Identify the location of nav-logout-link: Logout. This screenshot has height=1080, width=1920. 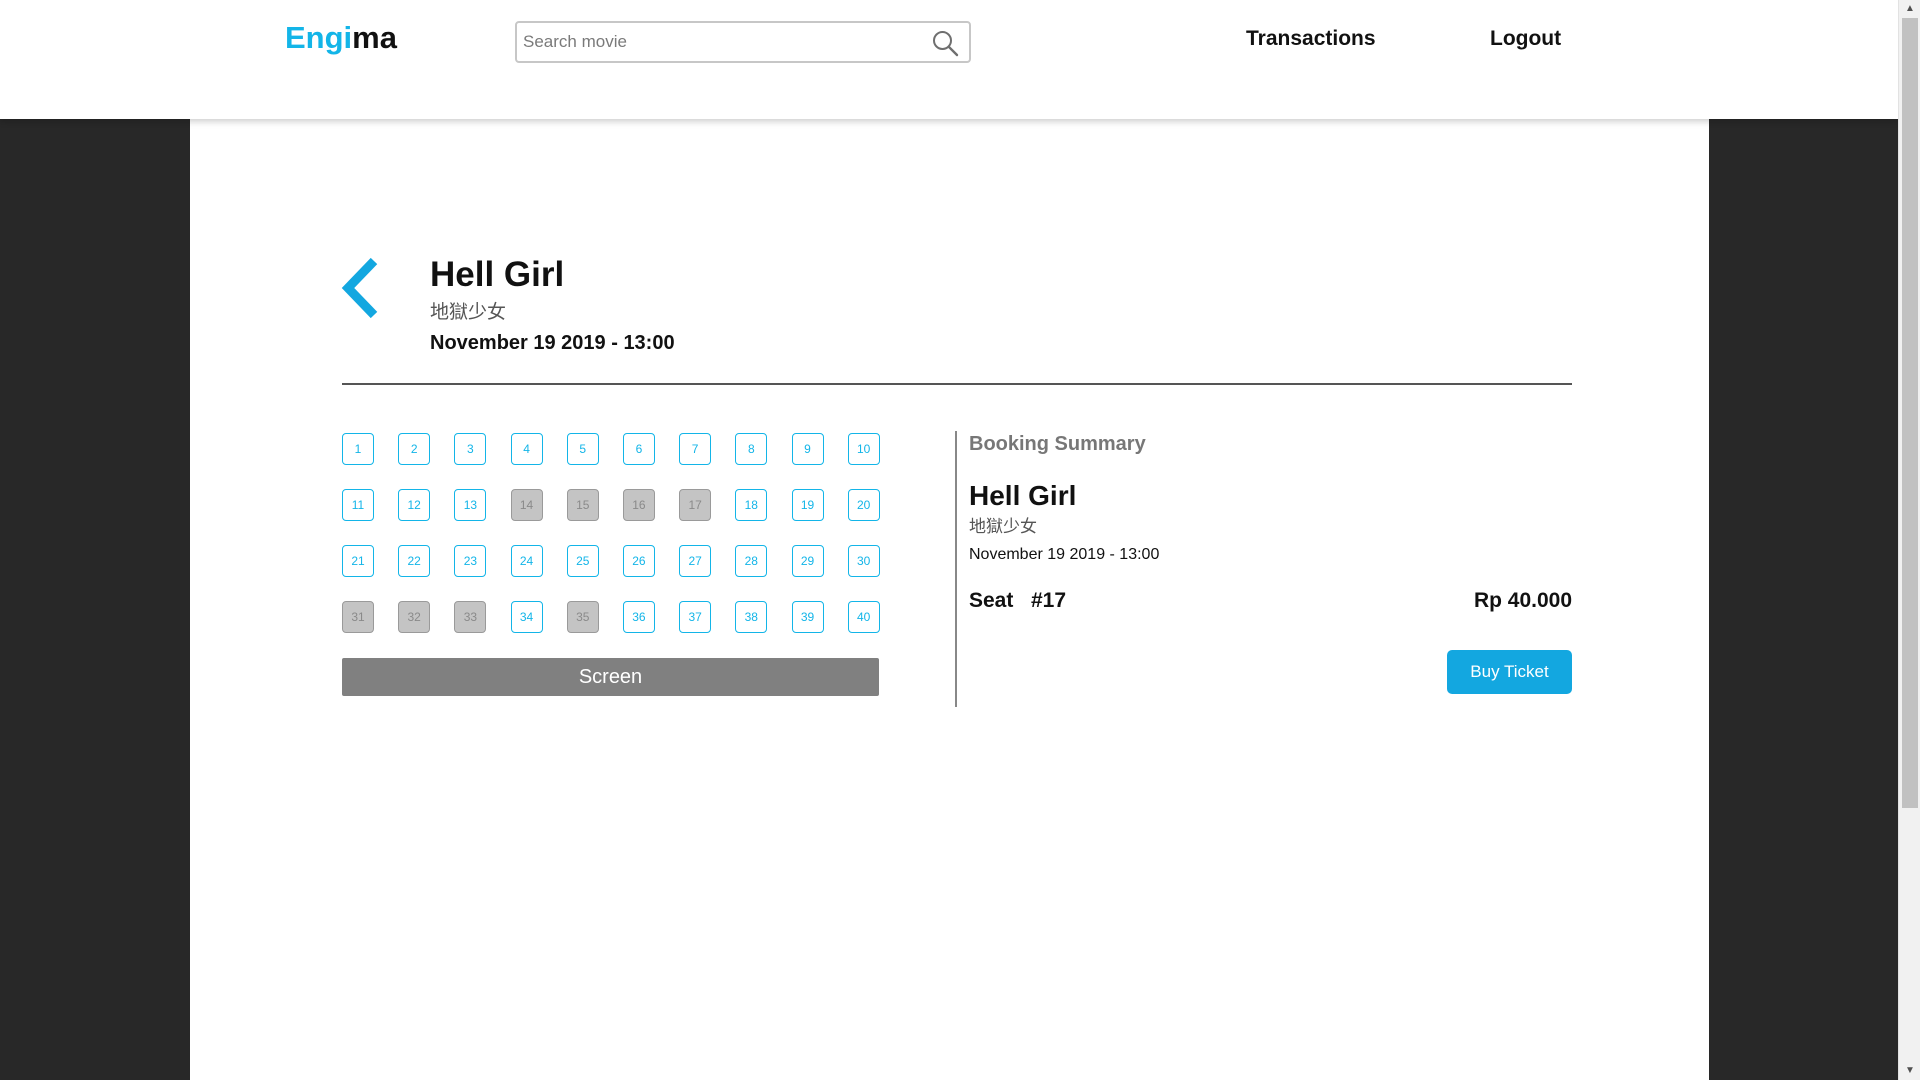
(1525, 39).